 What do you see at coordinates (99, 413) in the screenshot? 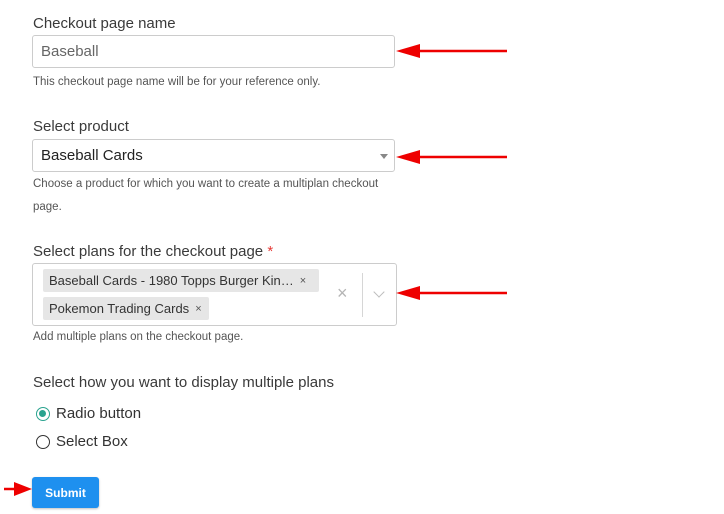
I see `radio-option-label: Radio button` at bounding box center [99, 413].